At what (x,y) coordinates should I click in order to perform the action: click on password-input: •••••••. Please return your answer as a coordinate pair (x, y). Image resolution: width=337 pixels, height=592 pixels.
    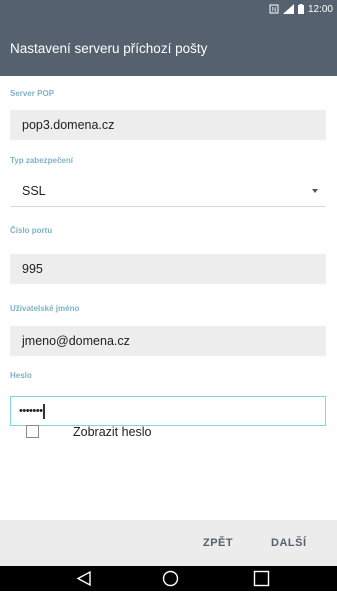
    Looking at the image, I should click on (168, 411).